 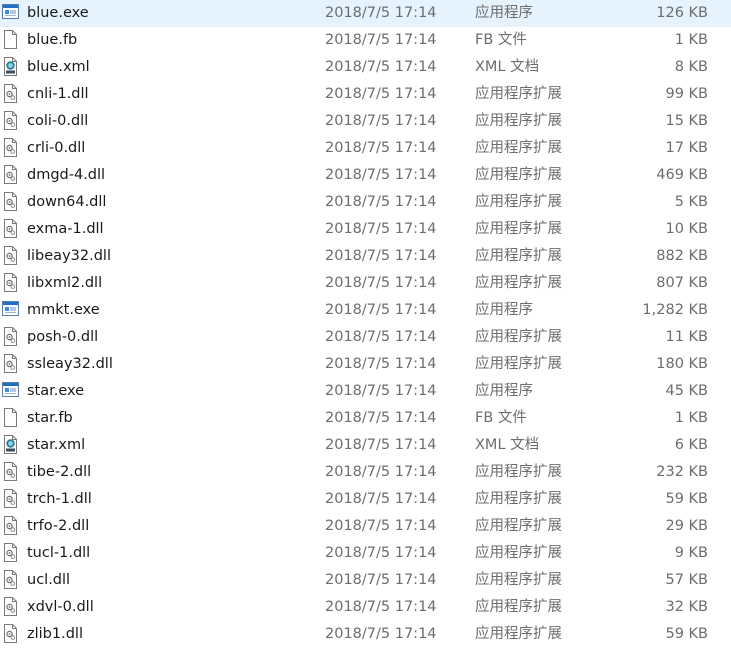 I want to click on file-row: blue.xml 2018/7/5 17:14 XML 文档 8 KB, so click(x=365, y=67).